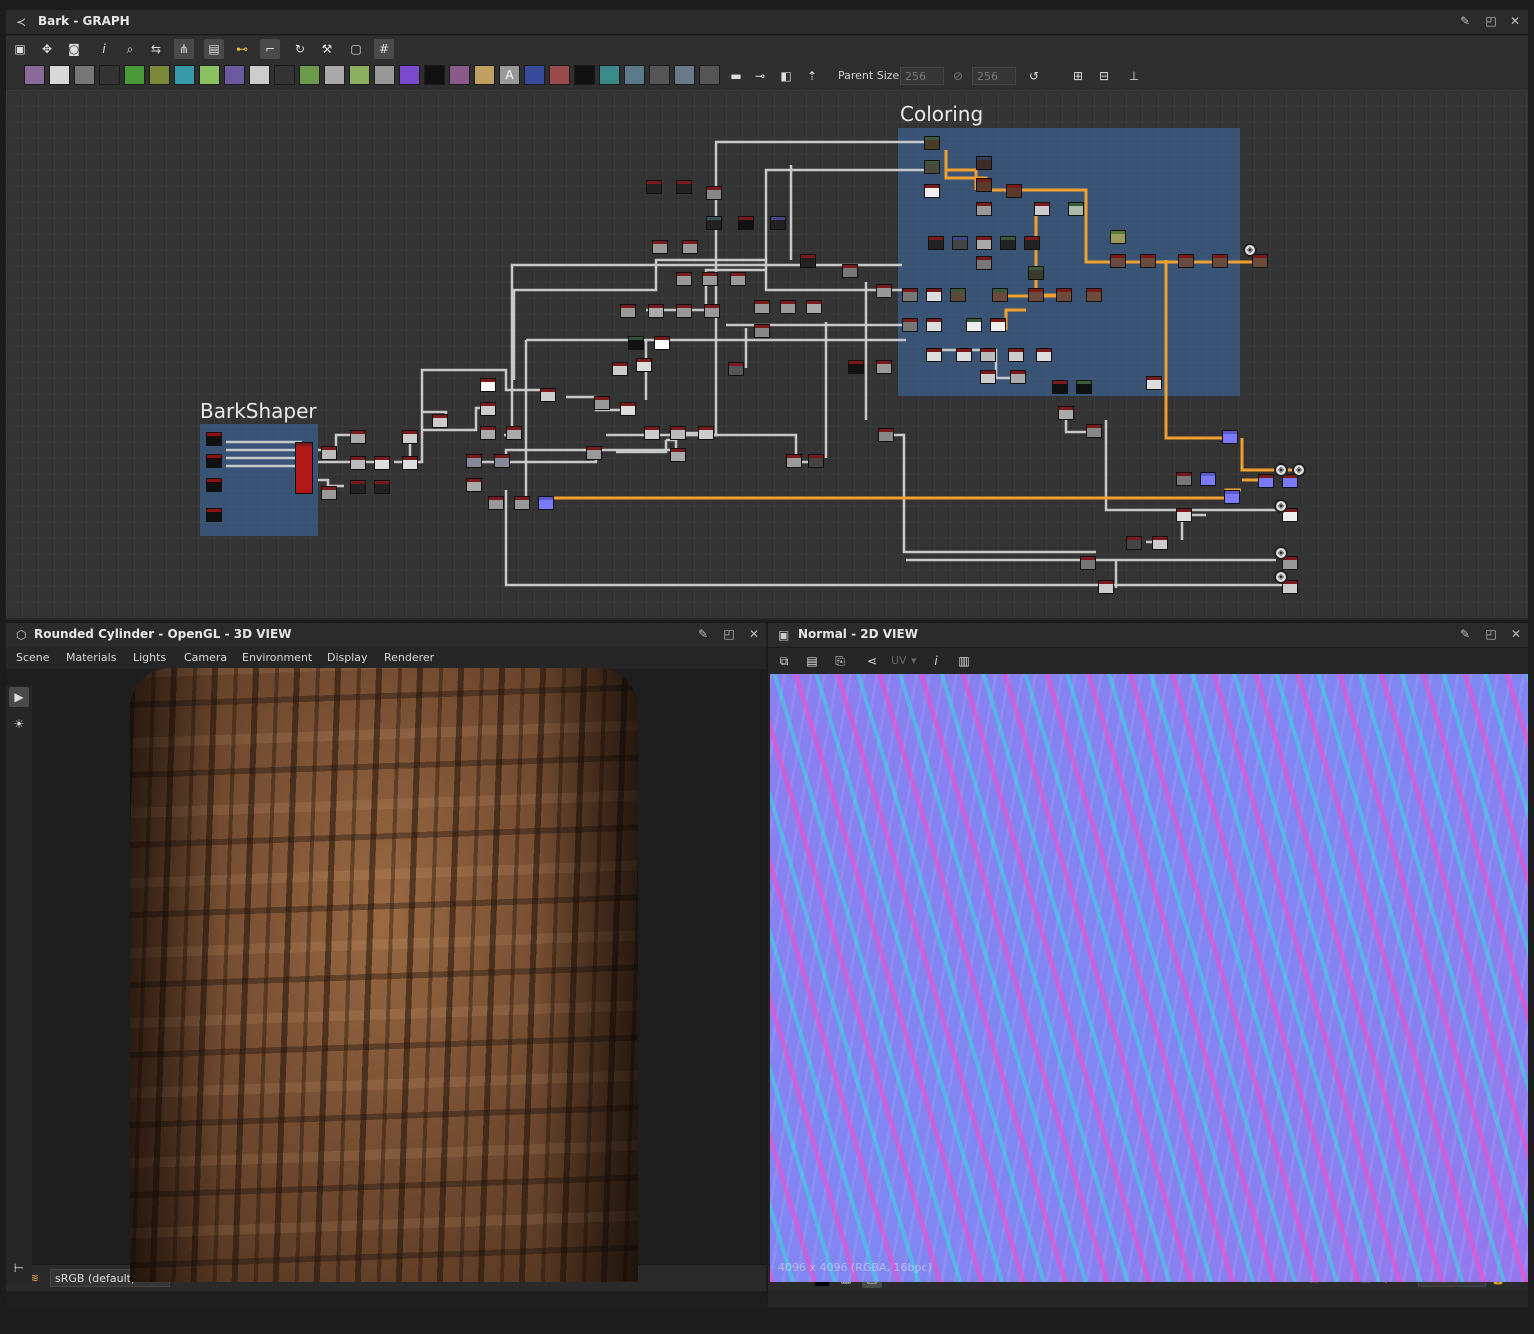 The height and width of the screenshot is (1334, 1534). I want to click on grid-icon: #, so click(384, 49).